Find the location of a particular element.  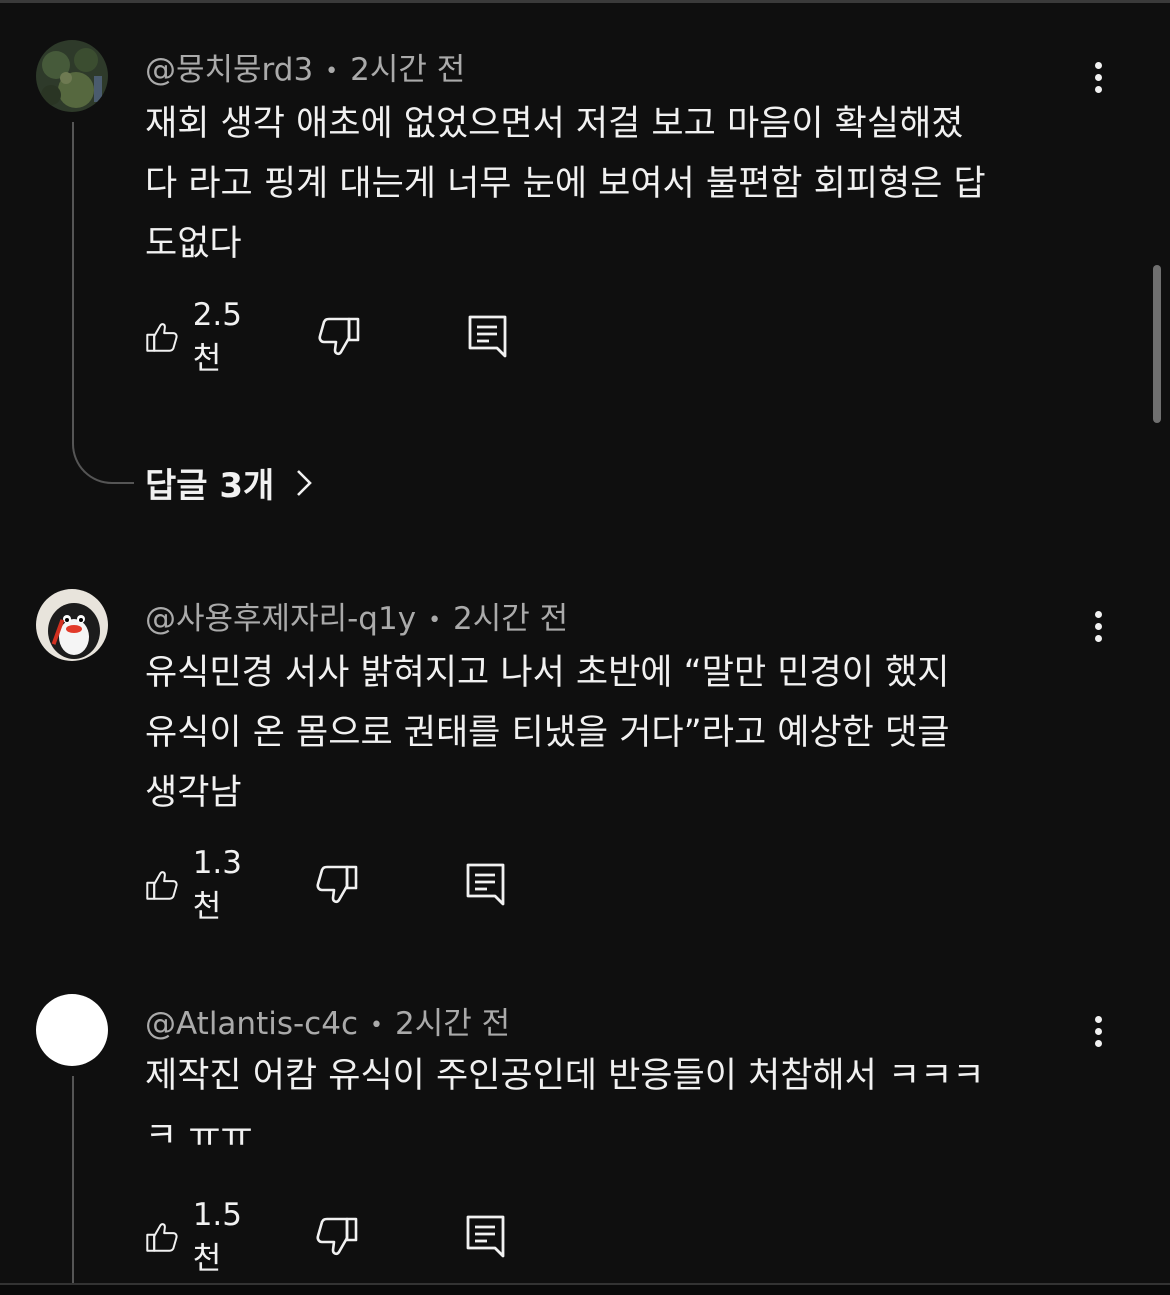

comment-line: 유식이 온 몸으로 권태를 티냈을 거다”라고 예상한 댓글 is located at coordinates (547, 733).